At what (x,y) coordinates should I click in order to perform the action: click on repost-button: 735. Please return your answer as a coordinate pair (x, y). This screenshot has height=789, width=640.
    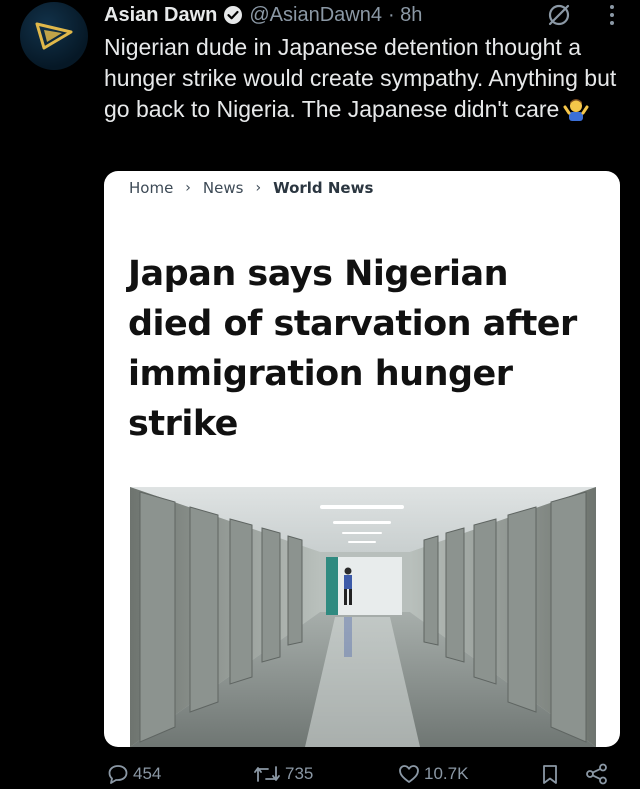
    Looking at the image, I should click on (283, 774).